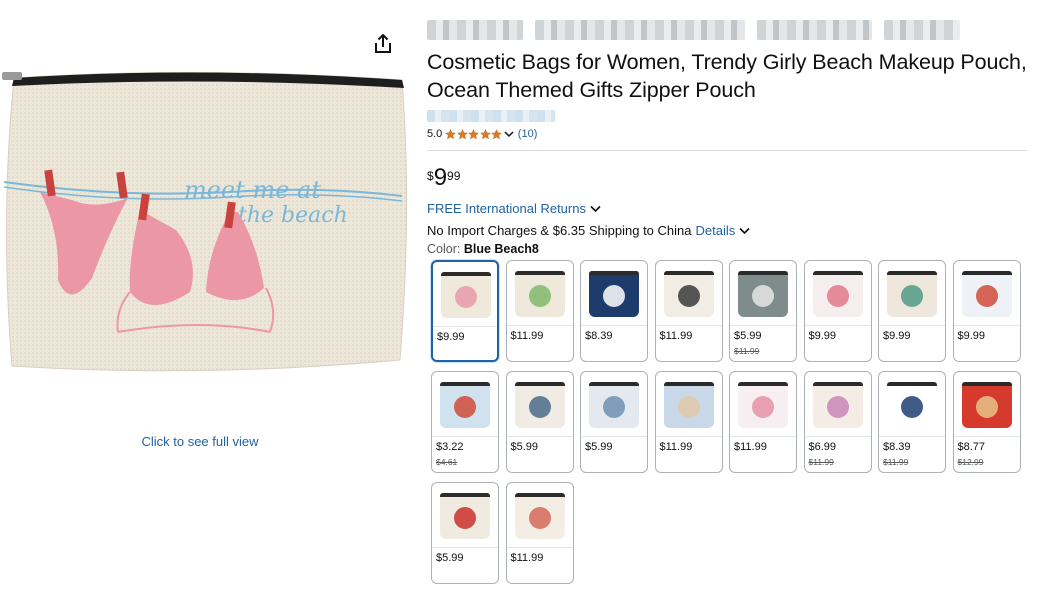  What do you see at coordinates (727, 208) in the screenshot?
I see `free-returns-link: FREE International Returns` at bounding box center [727, 208].